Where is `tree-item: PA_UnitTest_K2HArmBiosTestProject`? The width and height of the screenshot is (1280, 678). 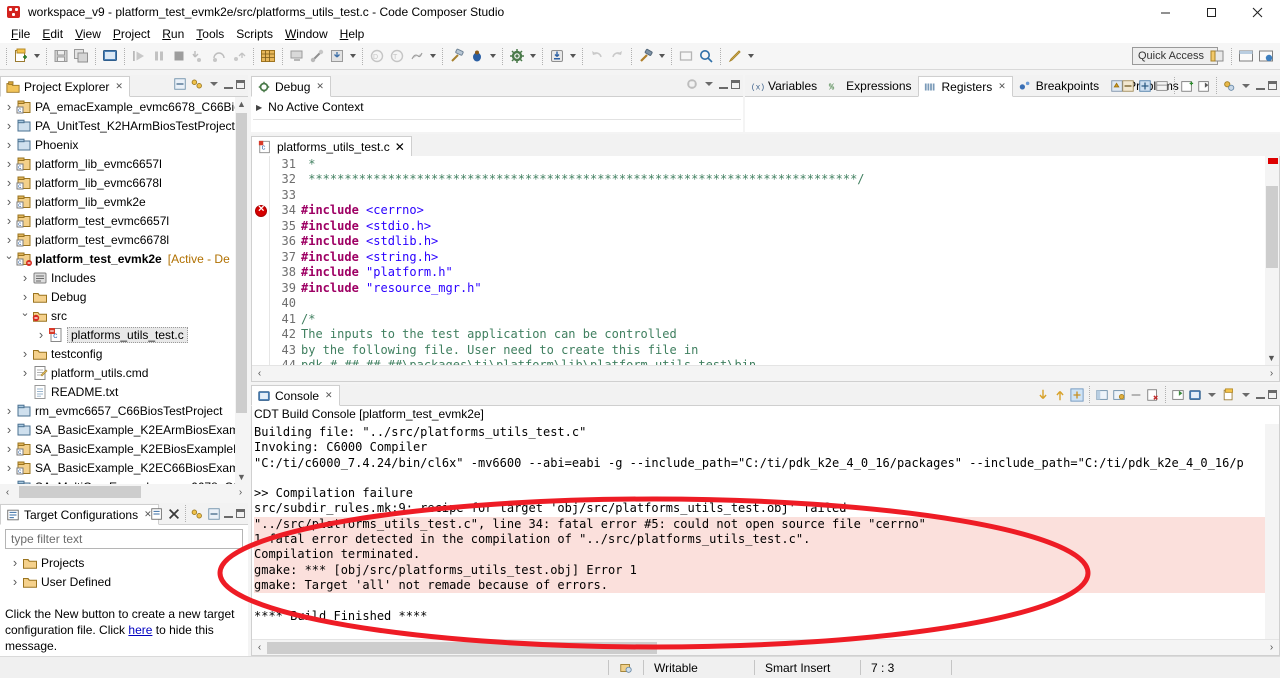 tree-item: PA_UnitTest_K2HArmBiosTestProject is located at coordinates (124, 125).